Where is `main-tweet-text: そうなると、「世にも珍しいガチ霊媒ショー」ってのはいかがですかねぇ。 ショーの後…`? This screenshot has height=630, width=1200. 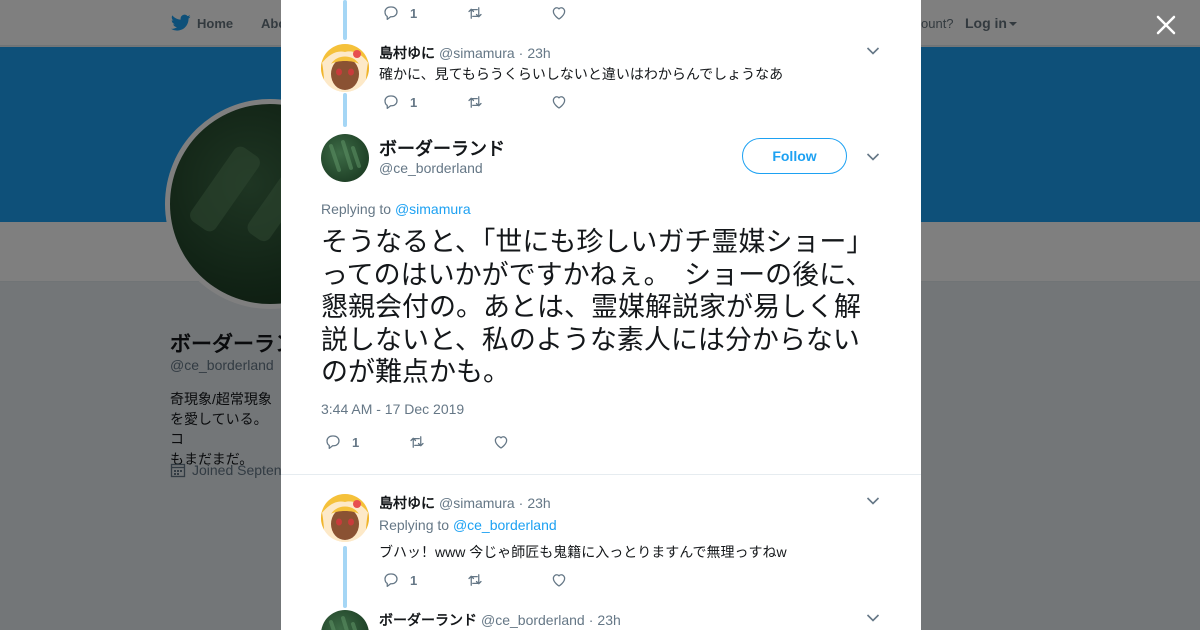
main-tweet-text: そうなると、「世にも珍しいガチ霊媒ショー」ってのはいかがですかねぇ。 ショーの後… is located at coordinates (597, 307).